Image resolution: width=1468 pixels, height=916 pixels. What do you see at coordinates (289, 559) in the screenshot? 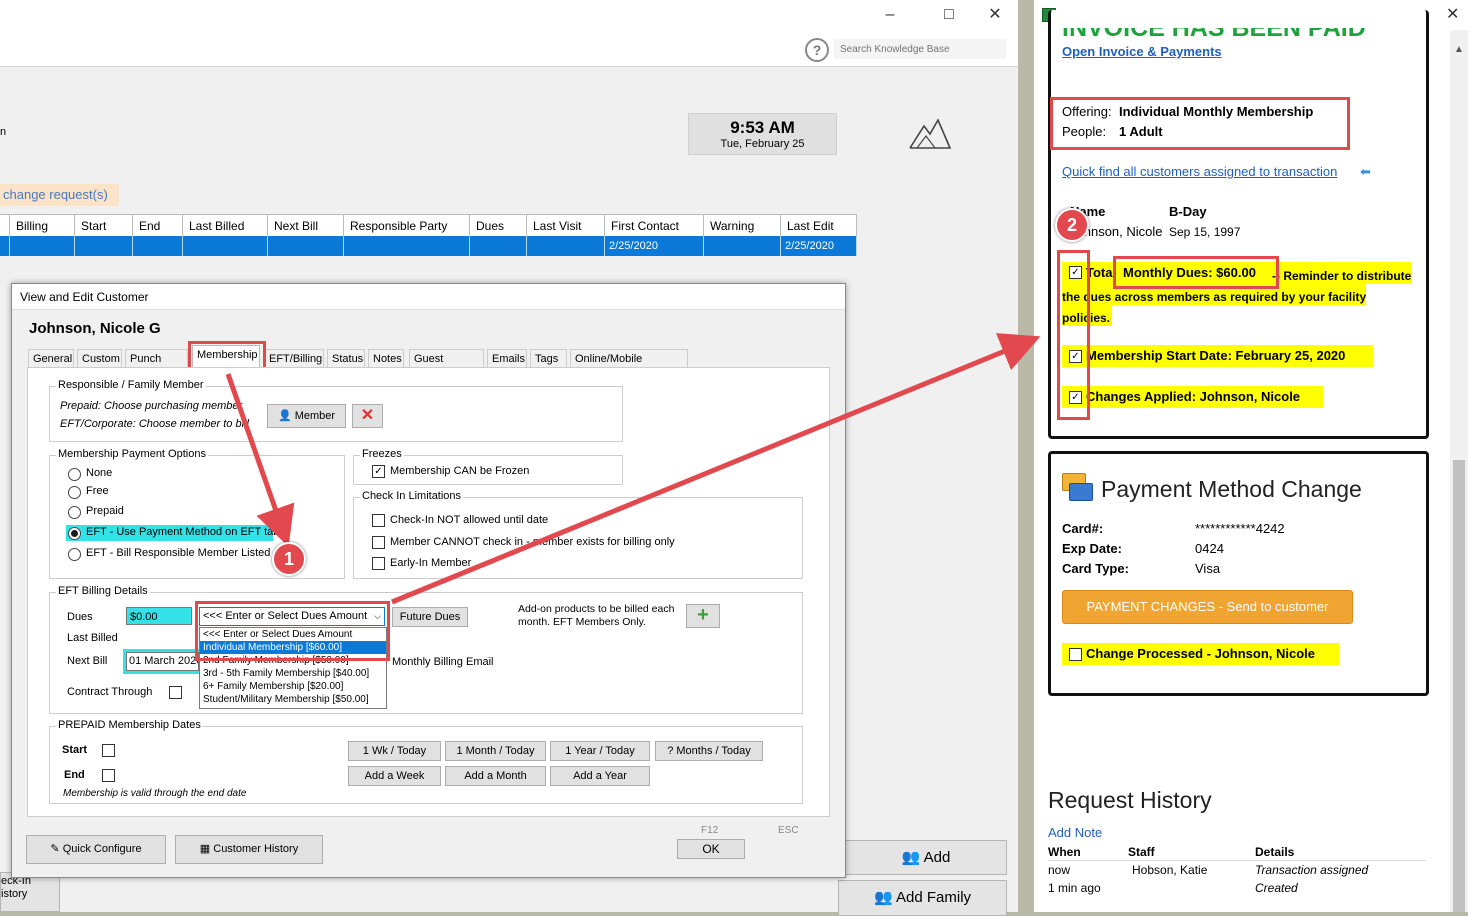
I see `step-badge-1: 1` at bounding box center [289, 559].